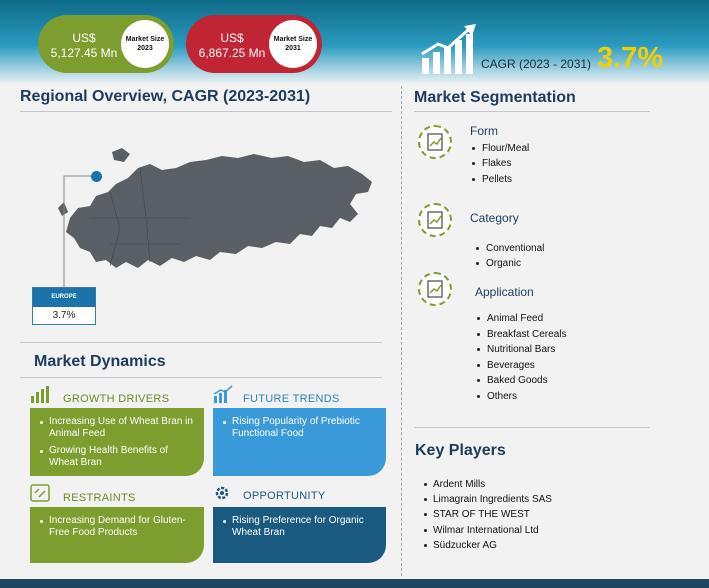 The height and width of the screenshot is (588, 709). Describe the element at coordinates (284, 496) in the screenshot. I see `opportunity-title: OPPORTUNITY` at that location.